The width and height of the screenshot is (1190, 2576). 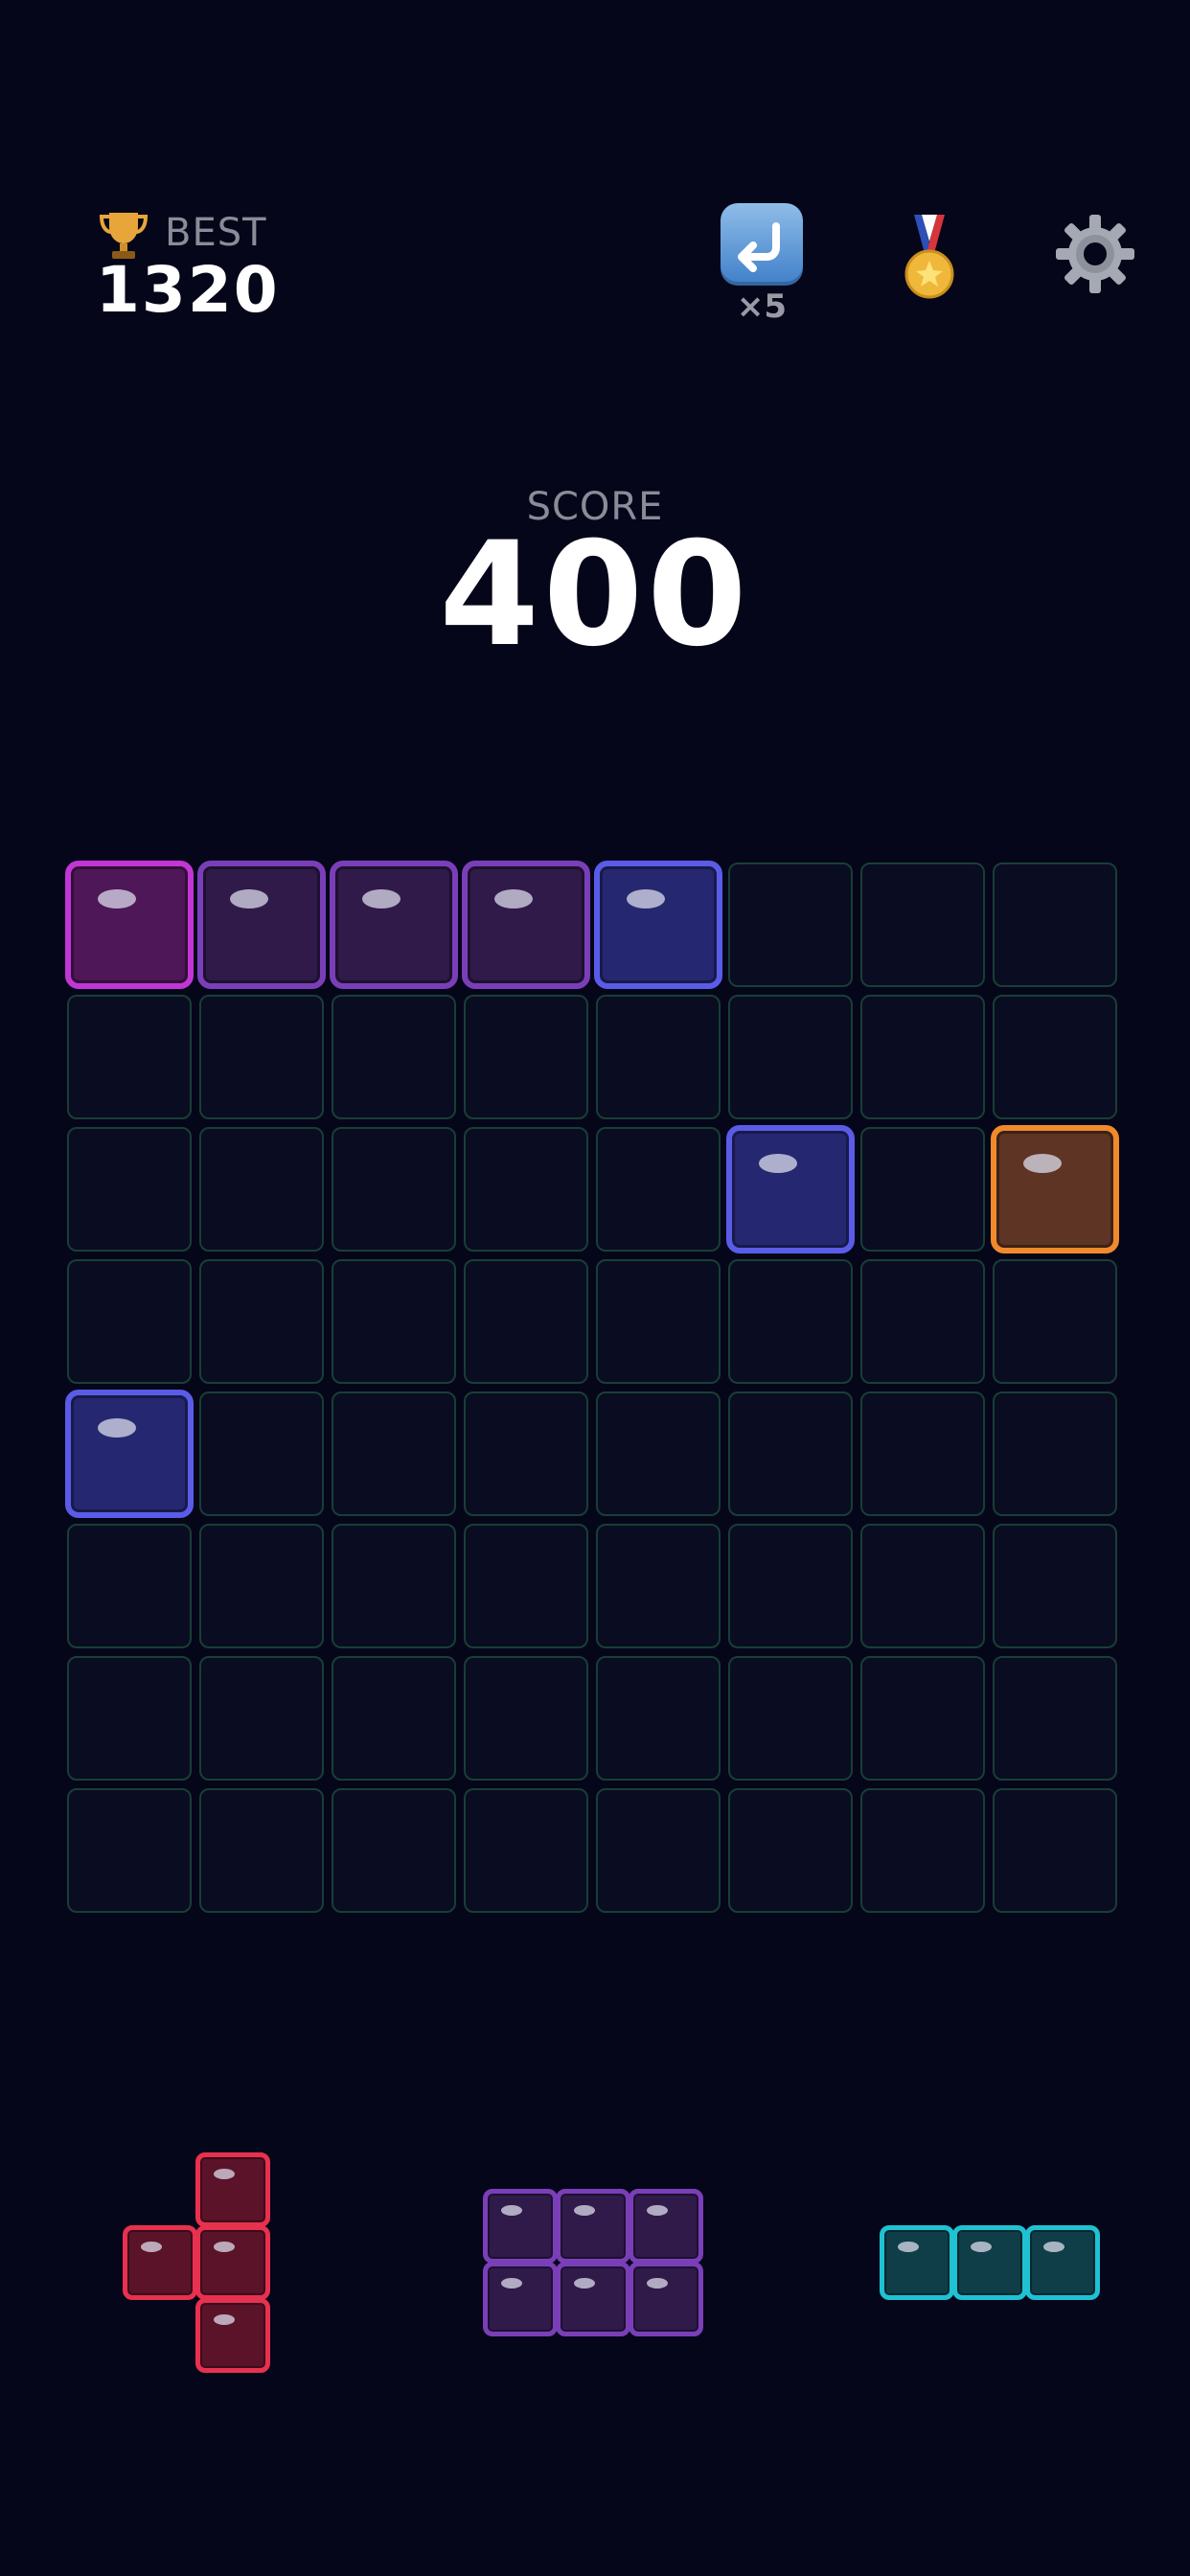 I want to click on cyan-line-piece, so click(x=992, y=2264).